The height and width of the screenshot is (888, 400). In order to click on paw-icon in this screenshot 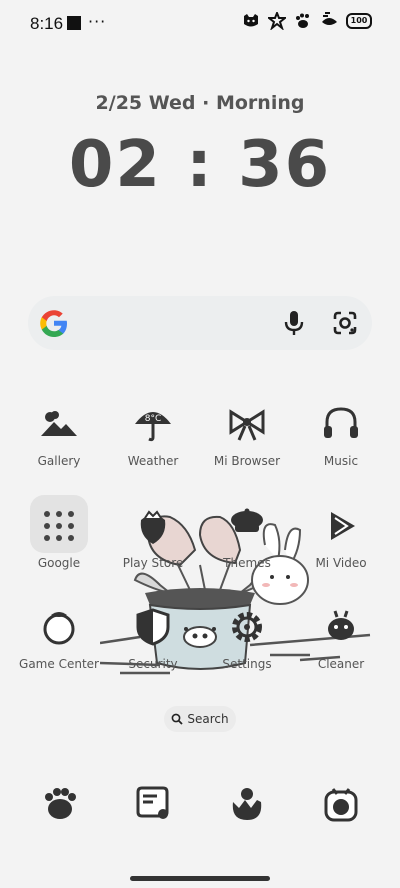, I will do `click(302, 20)`.